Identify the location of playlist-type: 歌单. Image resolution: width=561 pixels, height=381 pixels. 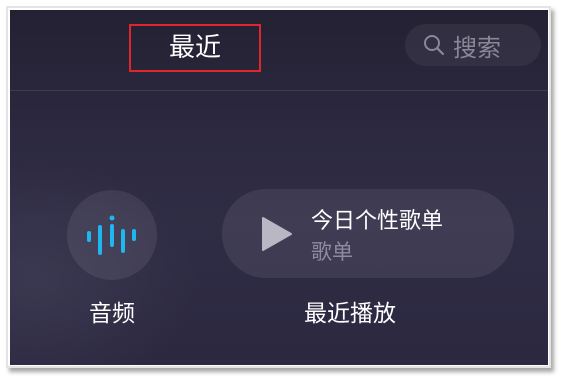
(332, 252).